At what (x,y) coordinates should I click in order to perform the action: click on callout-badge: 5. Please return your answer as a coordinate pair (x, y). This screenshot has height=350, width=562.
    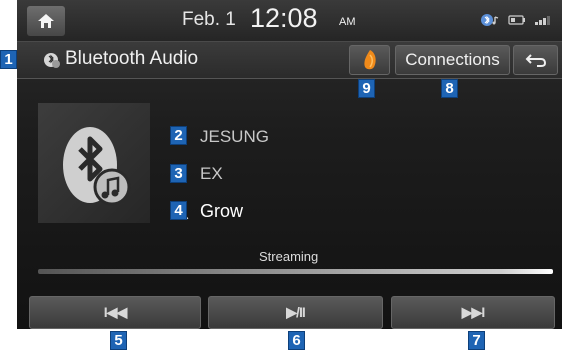
    Looking at the image, I should click on (118, 340).